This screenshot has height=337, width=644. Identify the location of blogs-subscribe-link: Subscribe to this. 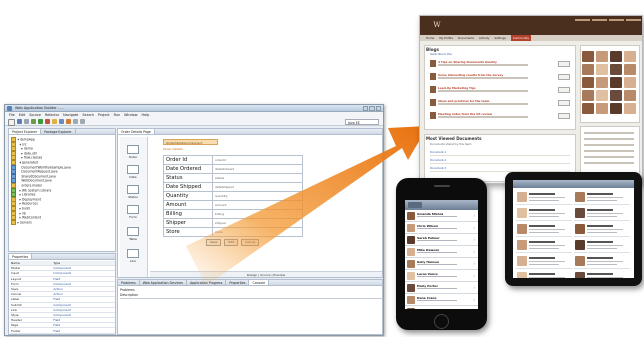
(441, 54).